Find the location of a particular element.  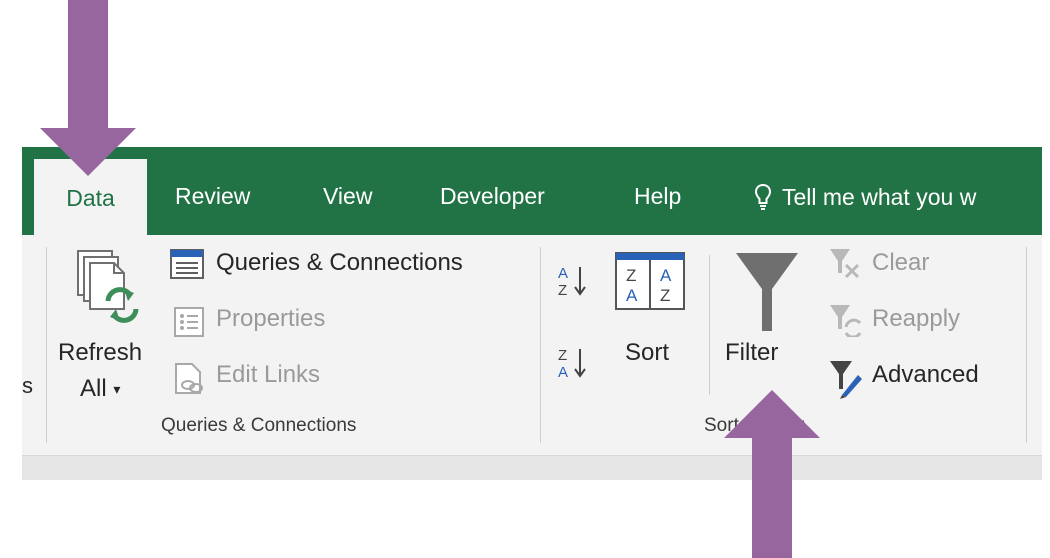

sort-button: Z A A Z is located at coordinates (650, 283).